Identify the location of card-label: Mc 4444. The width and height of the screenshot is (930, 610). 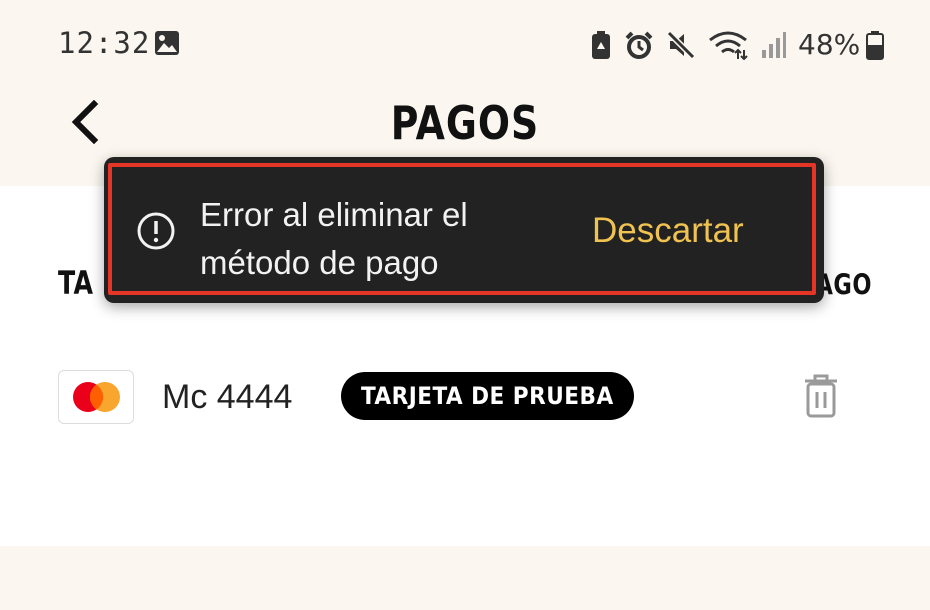
(227, 397).